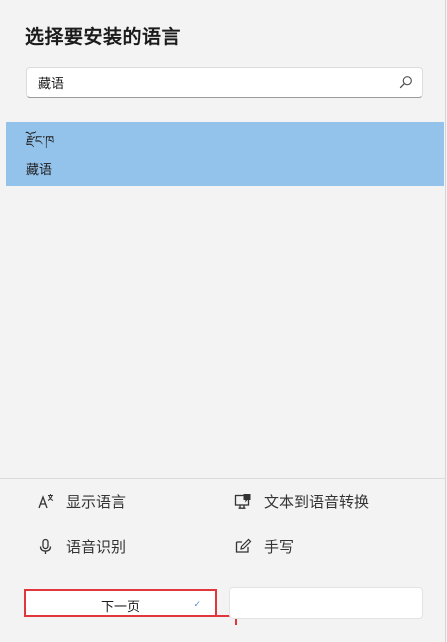 Image resolution: width=447 pixels, height=642 pixels. What do you see at coordinates (45, 546) in the screenshot?
I see `microphone-icon` at bounding box center [45, 546].